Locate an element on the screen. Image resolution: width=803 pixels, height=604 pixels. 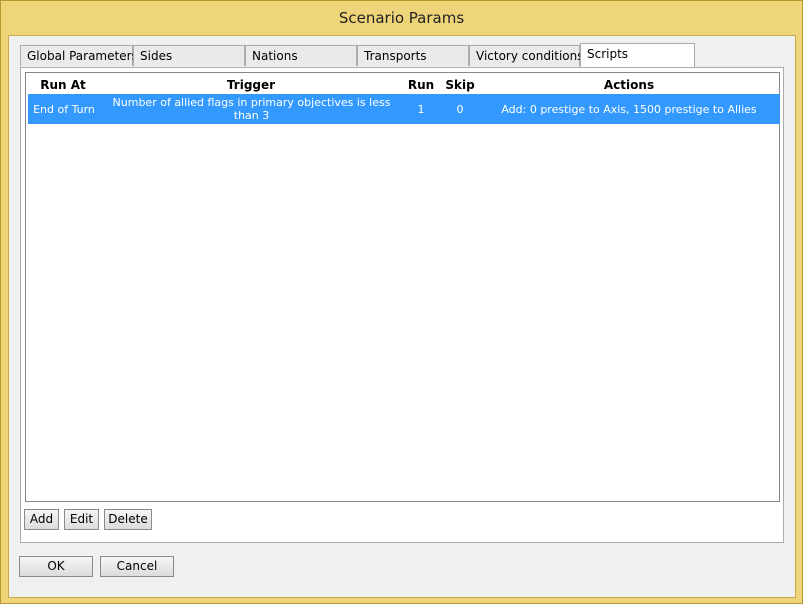
tab-transports: Transports is located at coordinates (413, 55).